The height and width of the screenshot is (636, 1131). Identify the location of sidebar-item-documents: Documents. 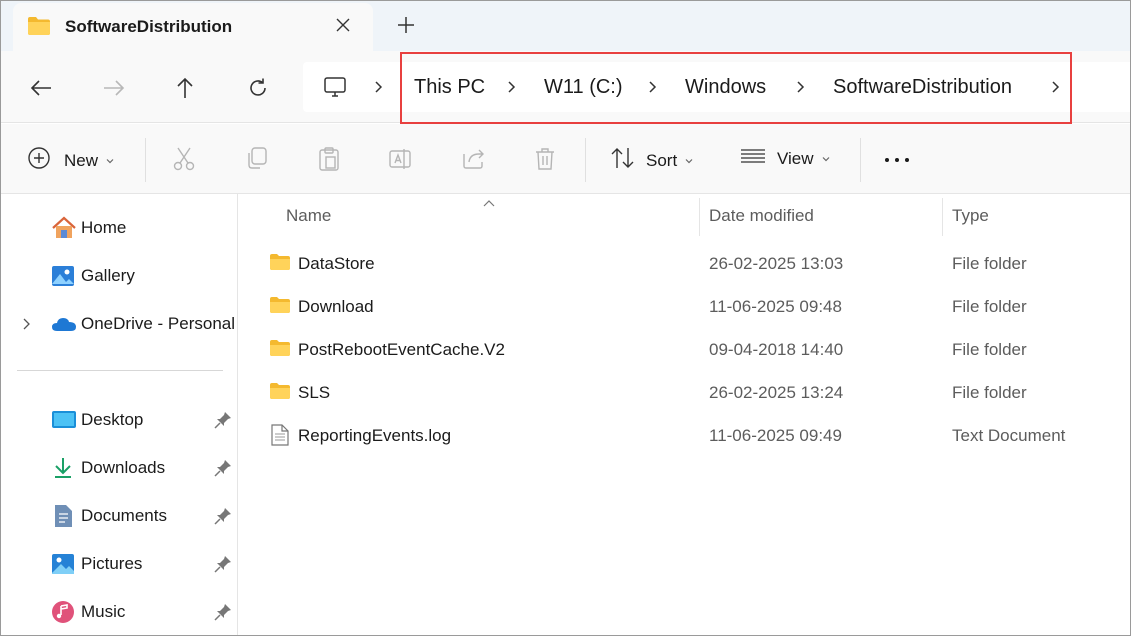
(119, 516).